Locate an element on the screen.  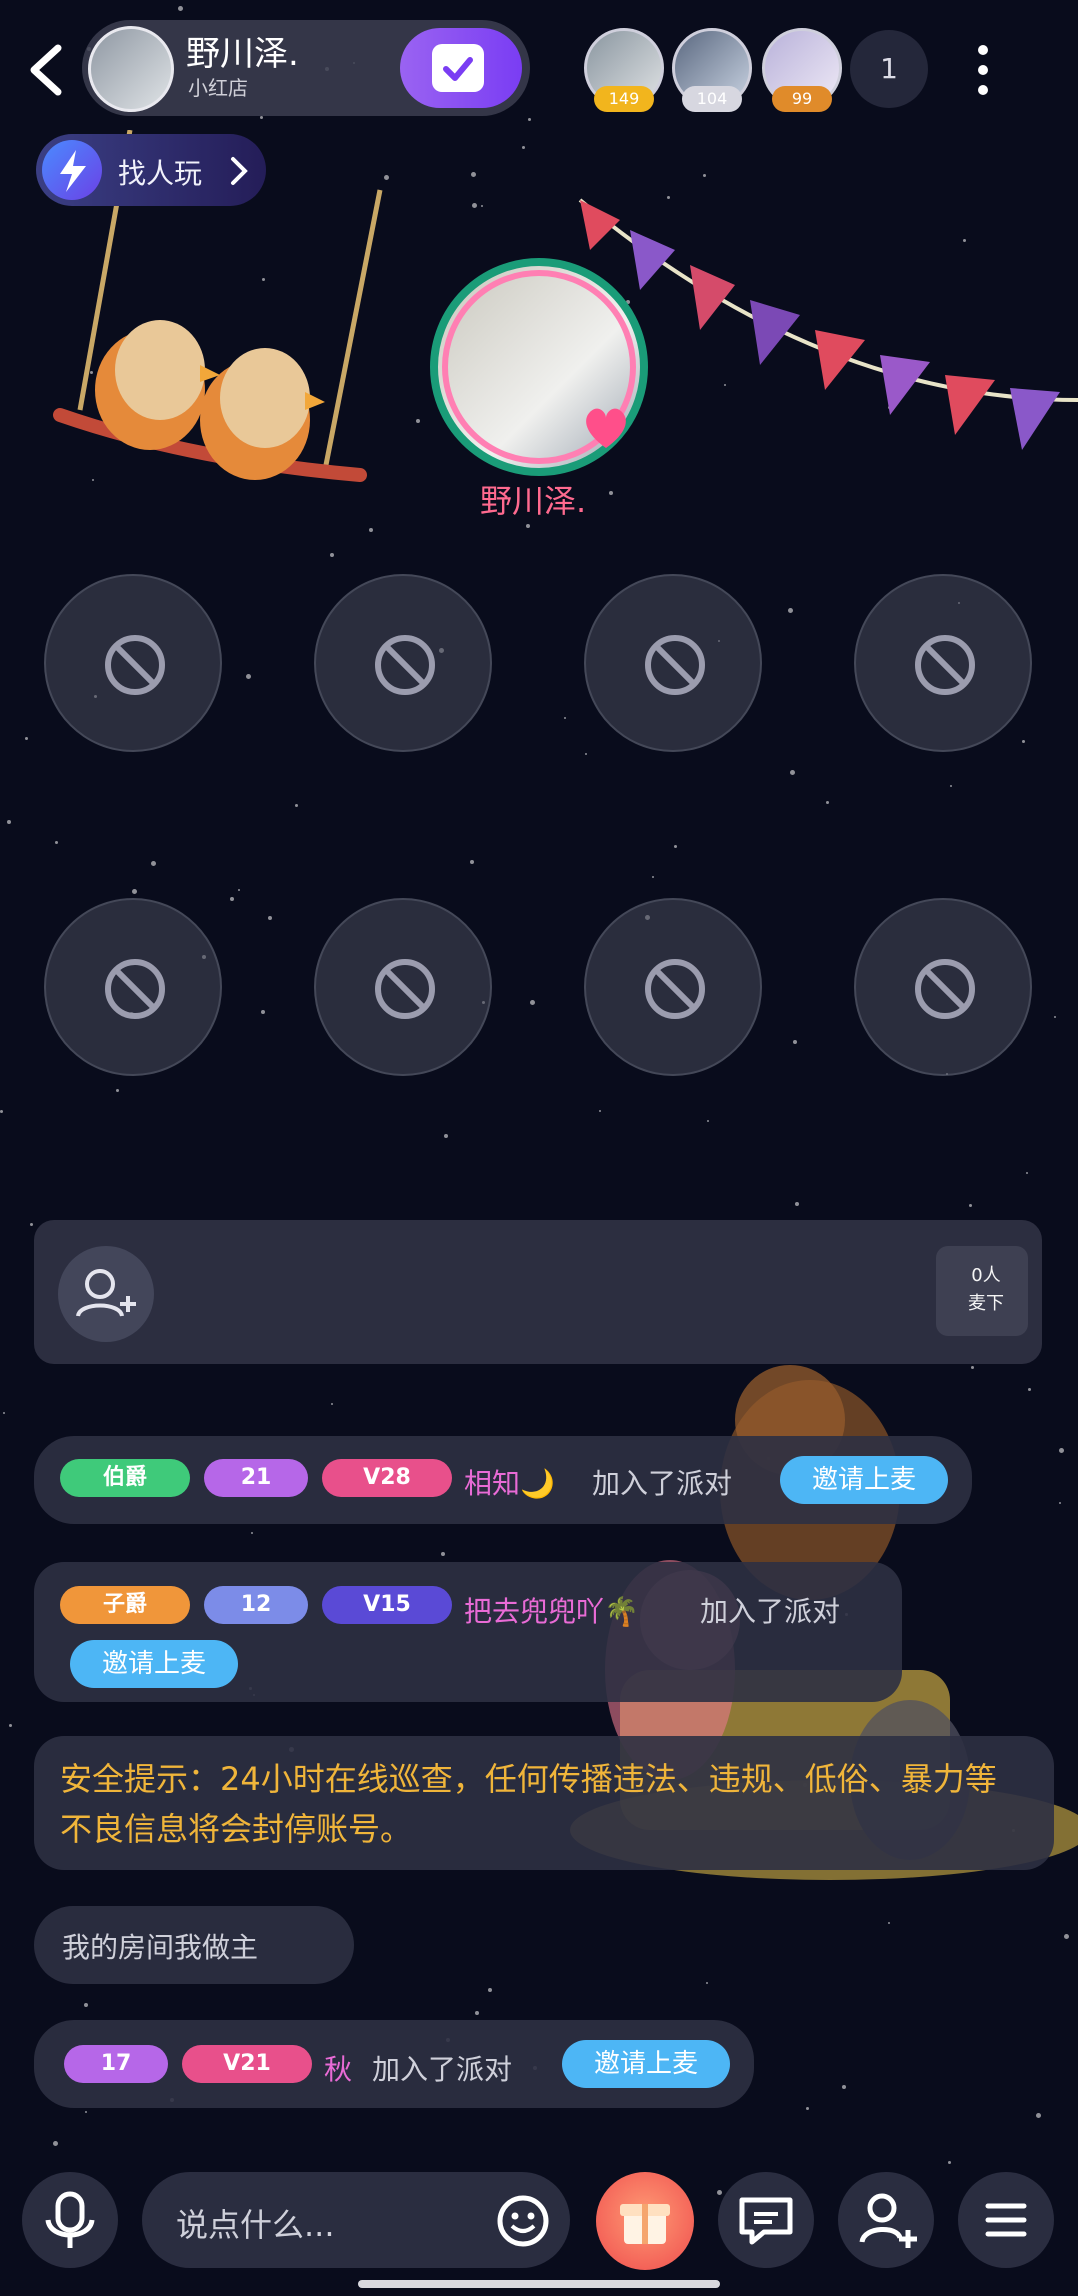
find-players-label: 找人玩 is located at coordinates (160, 173).